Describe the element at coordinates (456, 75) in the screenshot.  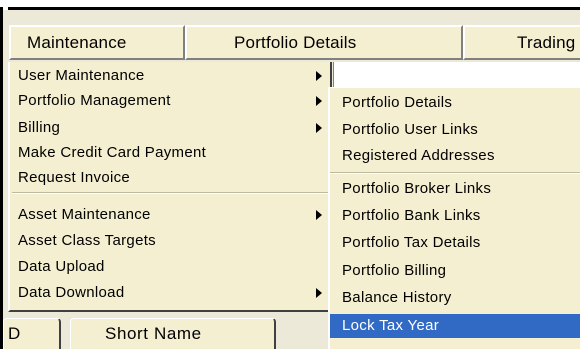
I see `content-area` at that location.